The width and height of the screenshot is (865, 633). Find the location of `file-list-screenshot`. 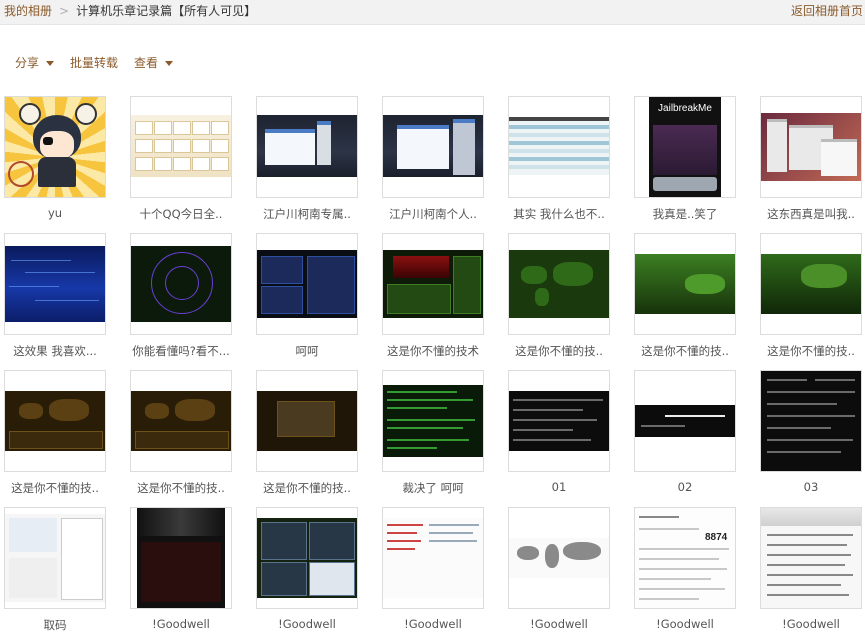

file-list-screenshot is located at coordinates (433, 558).